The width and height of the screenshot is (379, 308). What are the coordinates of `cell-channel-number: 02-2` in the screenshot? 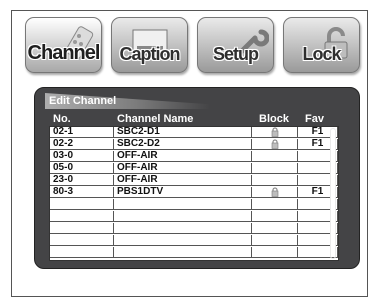 It's located at (82, 144).